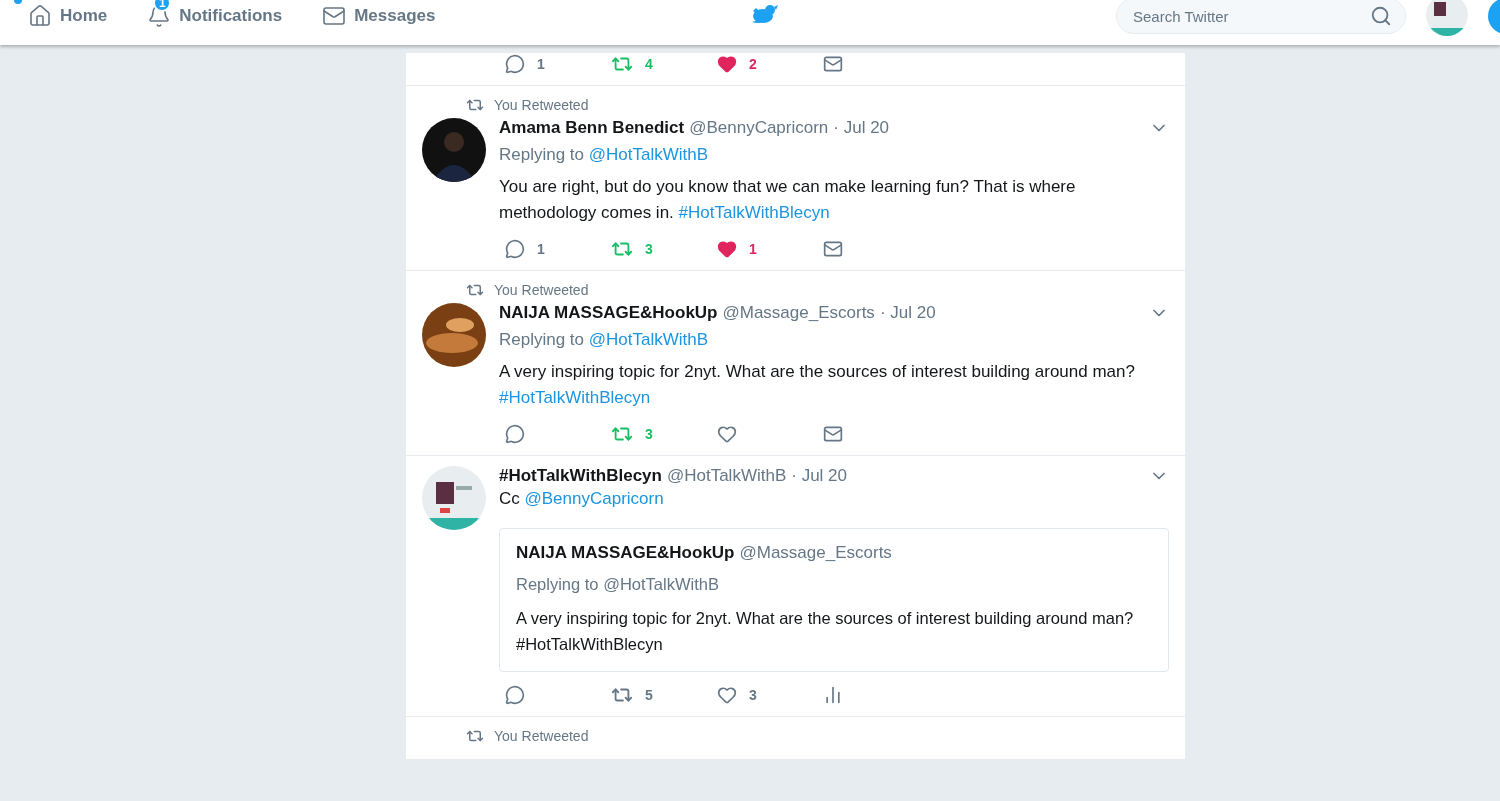 Image resolution: width=1500 pixels, height=801 pixels. Describe the element at coordinates (1261, 17) in the screenshot. I see `search-field: Search Twitter` at that location.